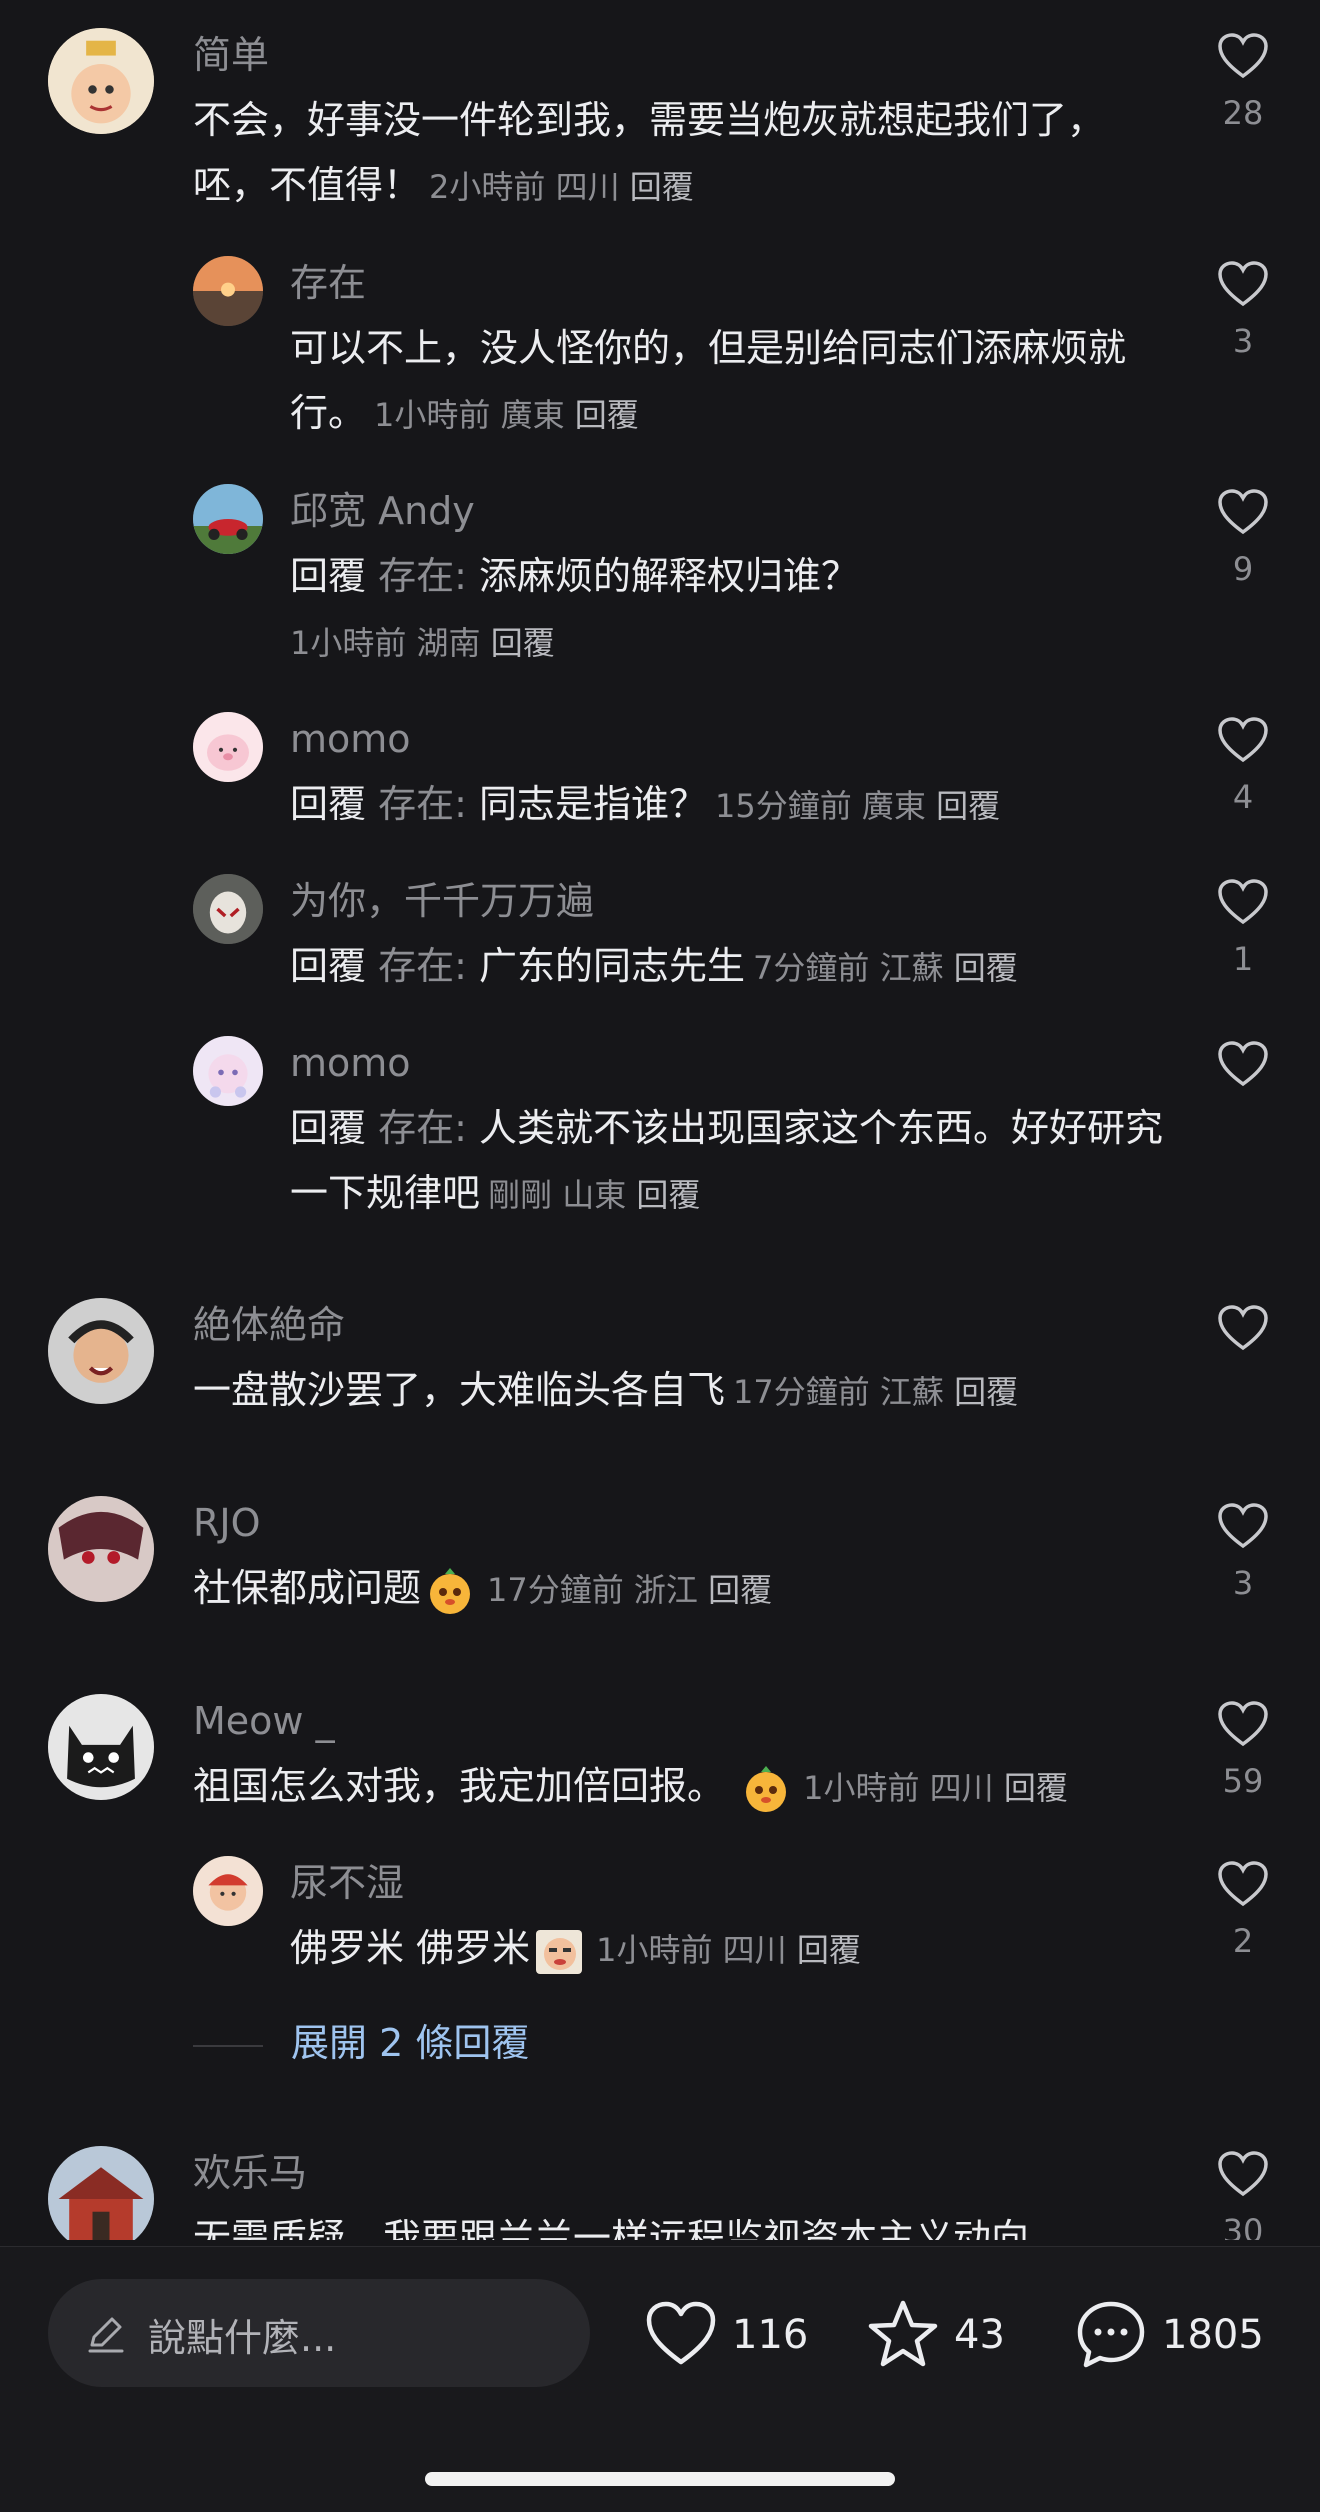  Describe the element at coordinates (587, 804) in the screenshot. I see `comment-text: 同志是指谁？` at that location.